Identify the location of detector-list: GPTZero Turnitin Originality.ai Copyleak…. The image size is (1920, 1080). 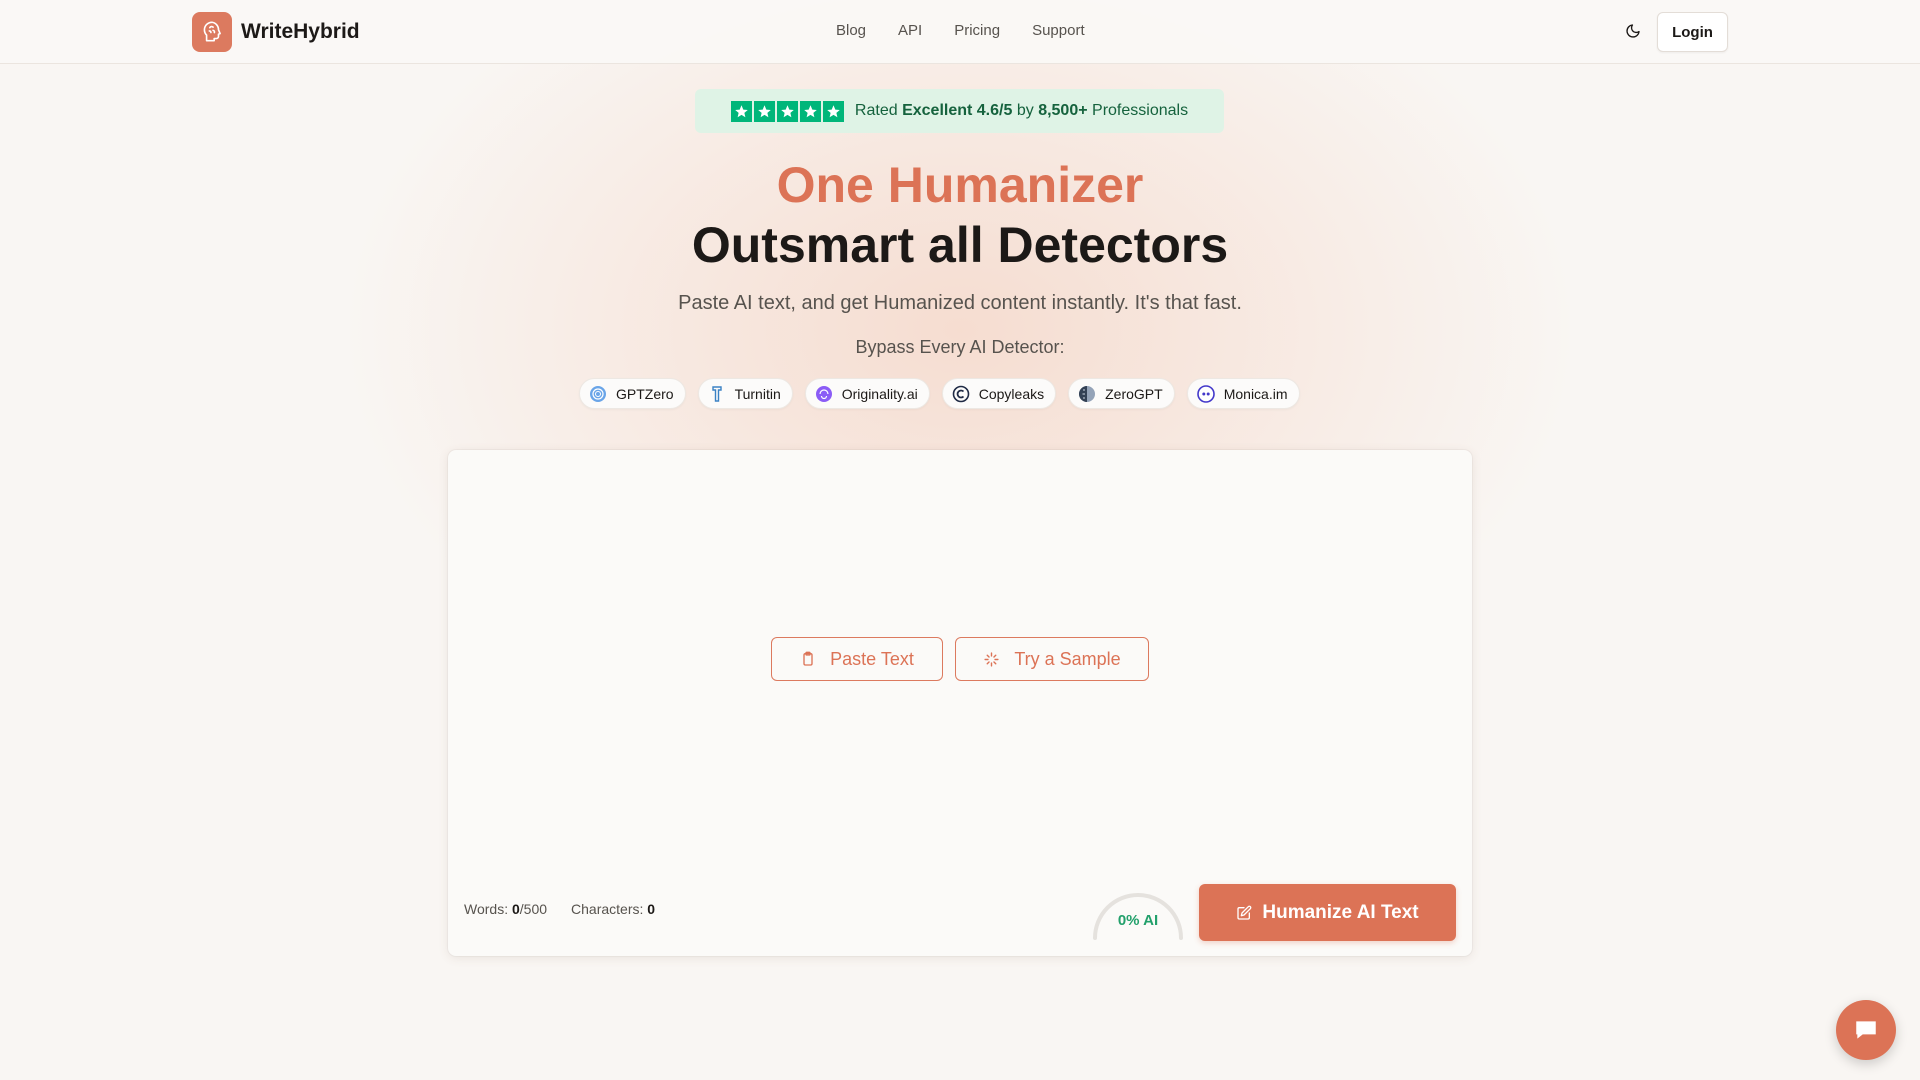
(939, 393).